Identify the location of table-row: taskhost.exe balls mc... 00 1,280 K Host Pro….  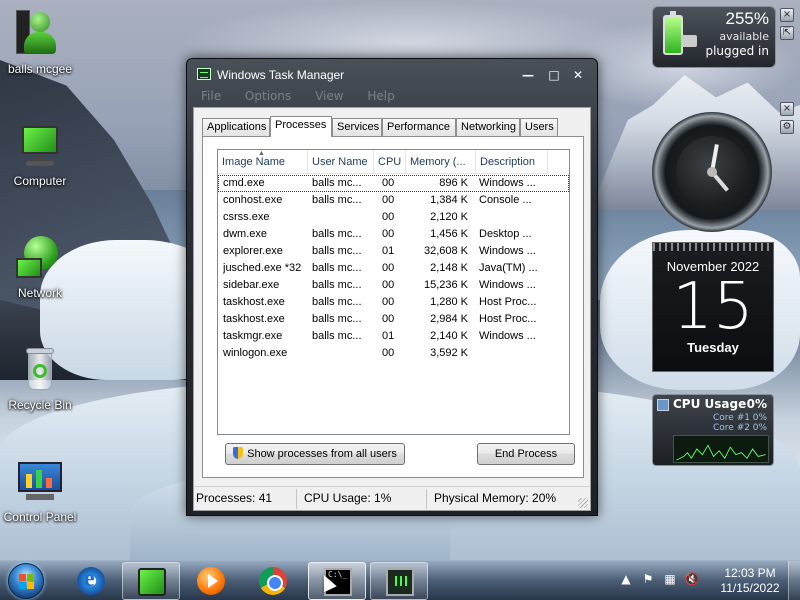
(393, 302).